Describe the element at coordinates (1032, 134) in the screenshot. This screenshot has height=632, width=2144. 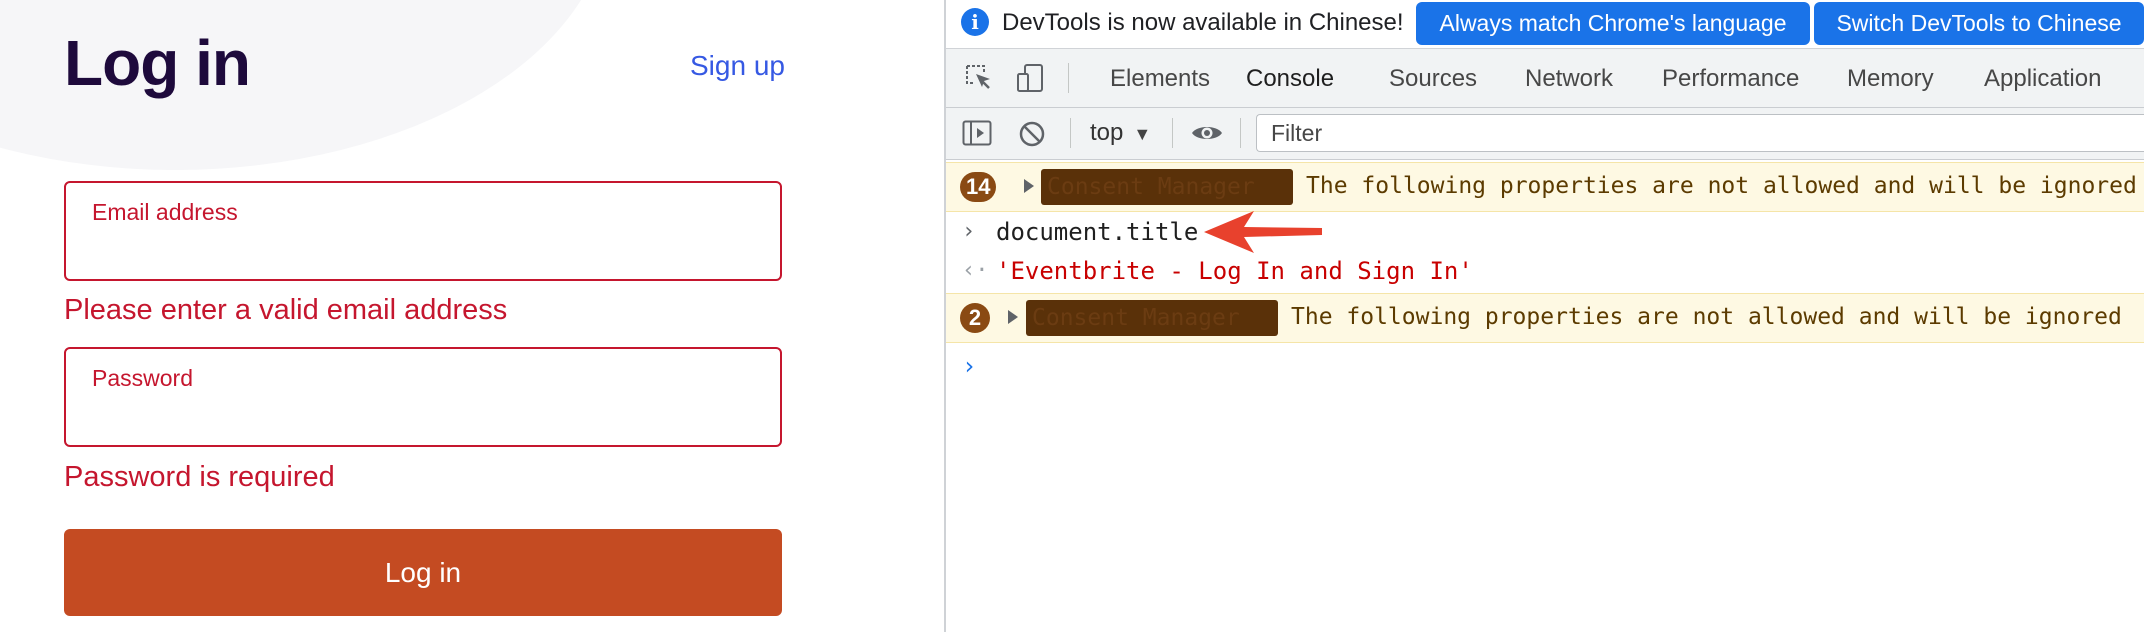
I see `clear-console-icon` at that location.